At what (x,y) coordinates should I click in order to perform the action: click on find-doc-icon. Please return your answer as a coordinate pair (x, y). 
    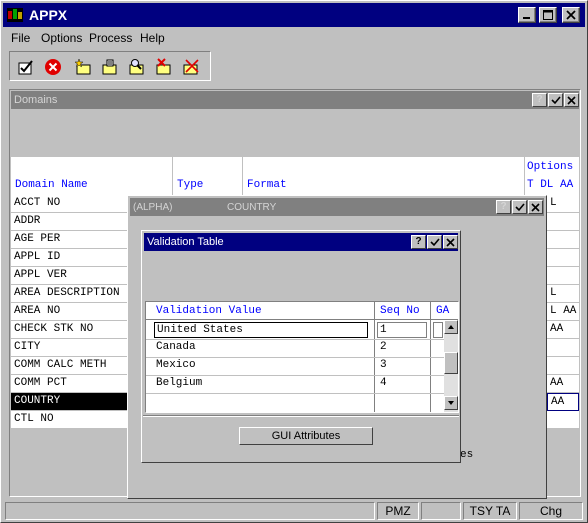
    Looking at the image, I should click on (136, 67).